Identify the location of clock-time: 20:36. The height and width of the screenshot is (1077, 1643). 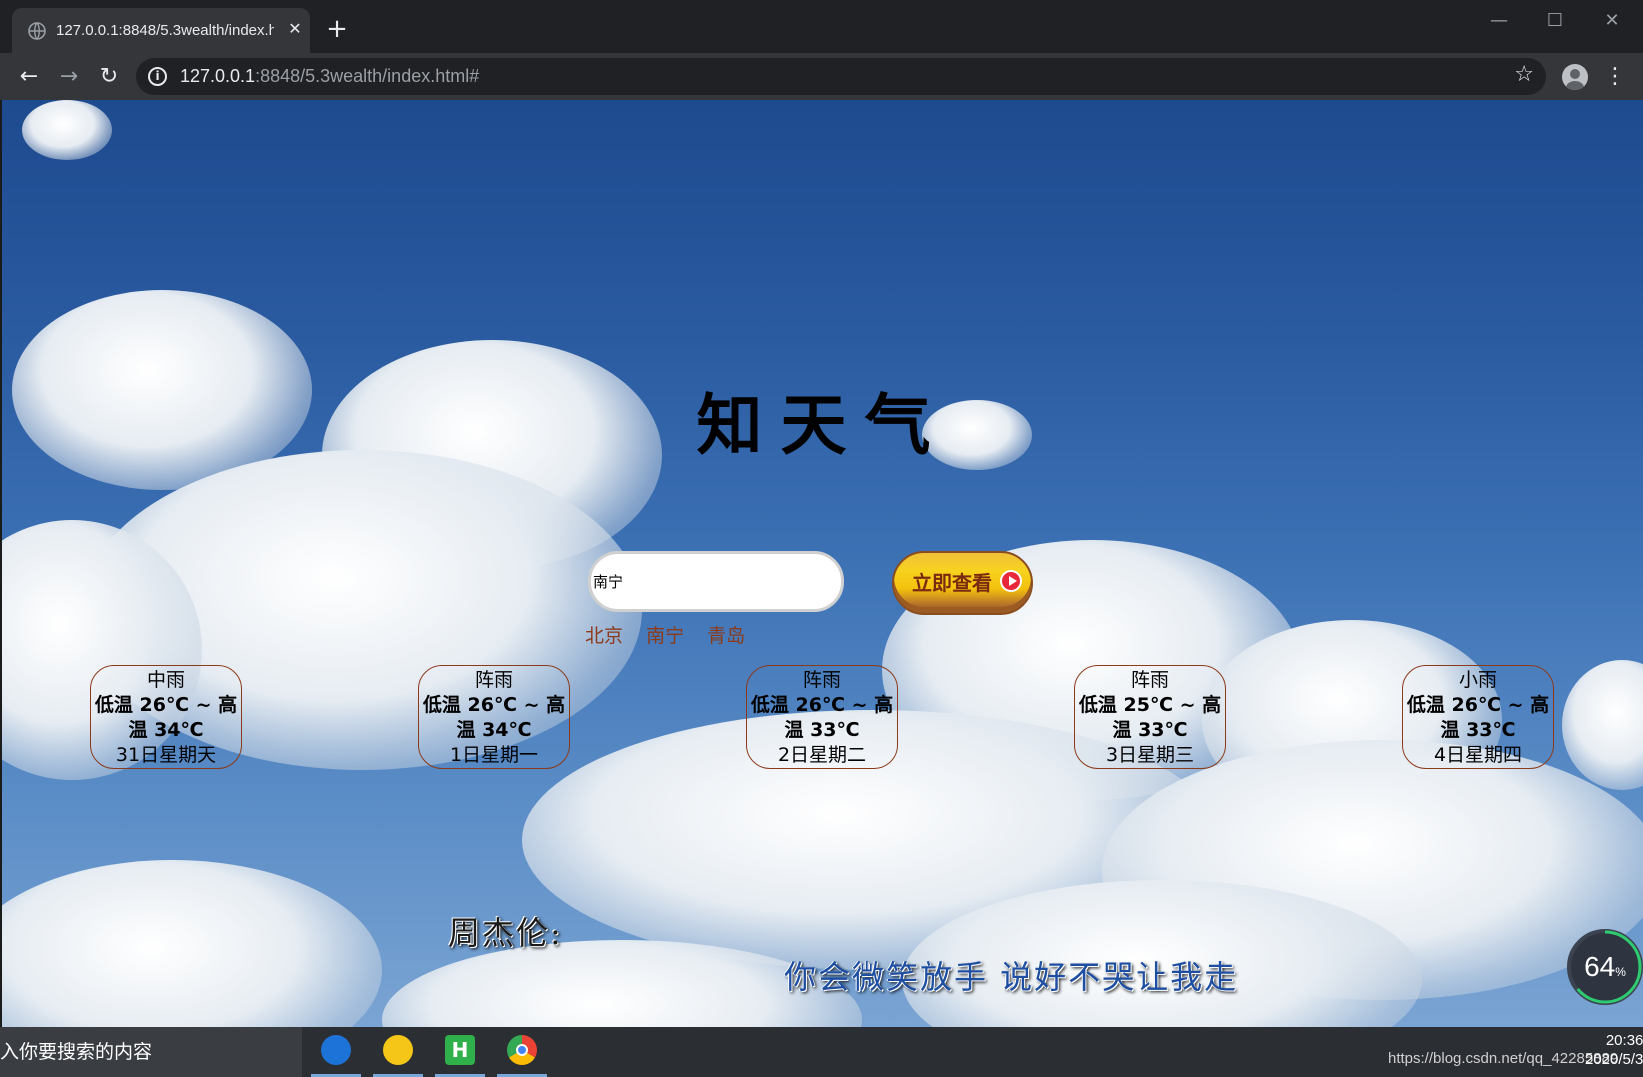
(1624, 1040).